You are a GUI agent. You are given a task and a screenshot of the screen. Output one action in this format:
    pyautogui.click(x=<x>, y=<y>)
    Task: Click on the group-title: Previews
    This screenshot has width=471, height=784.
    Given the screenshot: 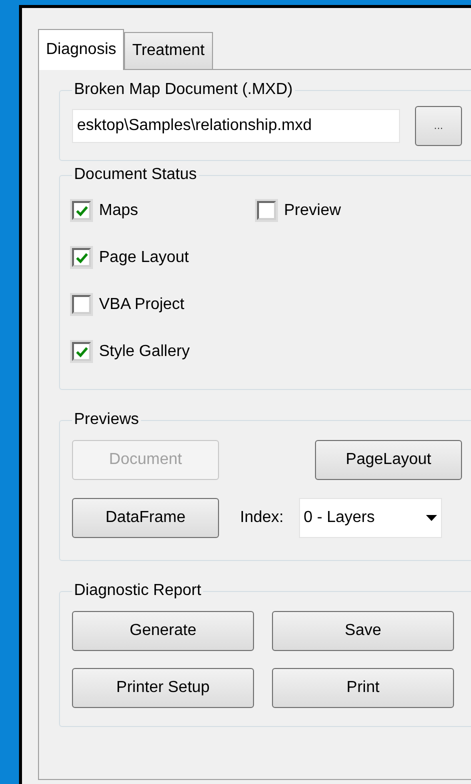 What is the action you would take?
    pyautogui.click(x=106, y=420)
    